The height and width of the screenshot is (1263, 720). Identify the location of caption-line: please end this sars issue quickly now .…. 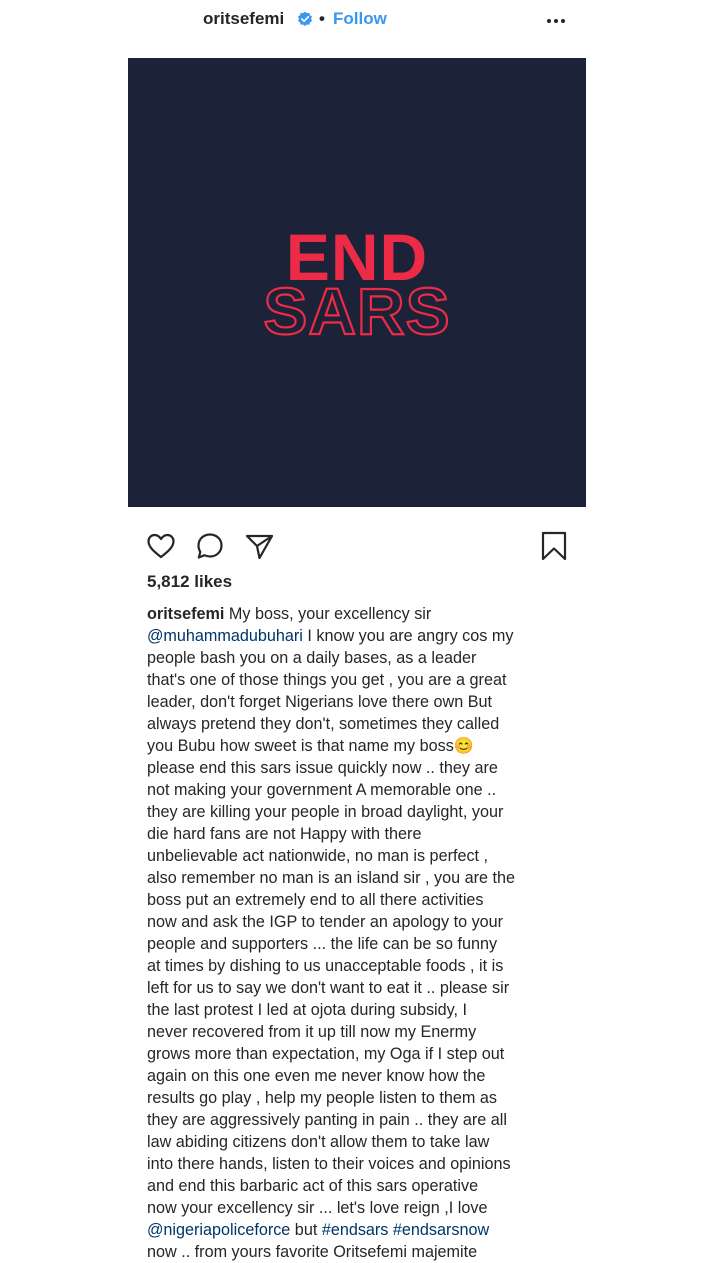
(362, 768).